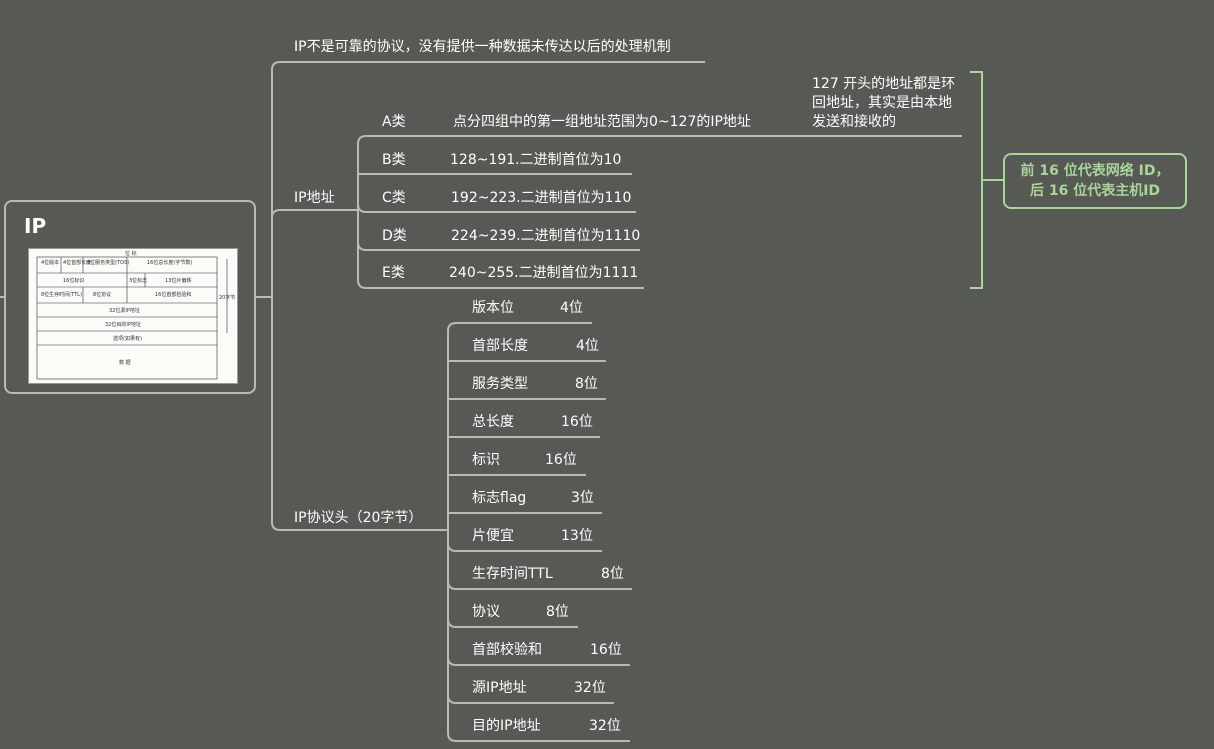 This screenshot has height=749, width=1214. I want to click on branch-ip-header: IP协议头（20字节）, so click(358, 518).